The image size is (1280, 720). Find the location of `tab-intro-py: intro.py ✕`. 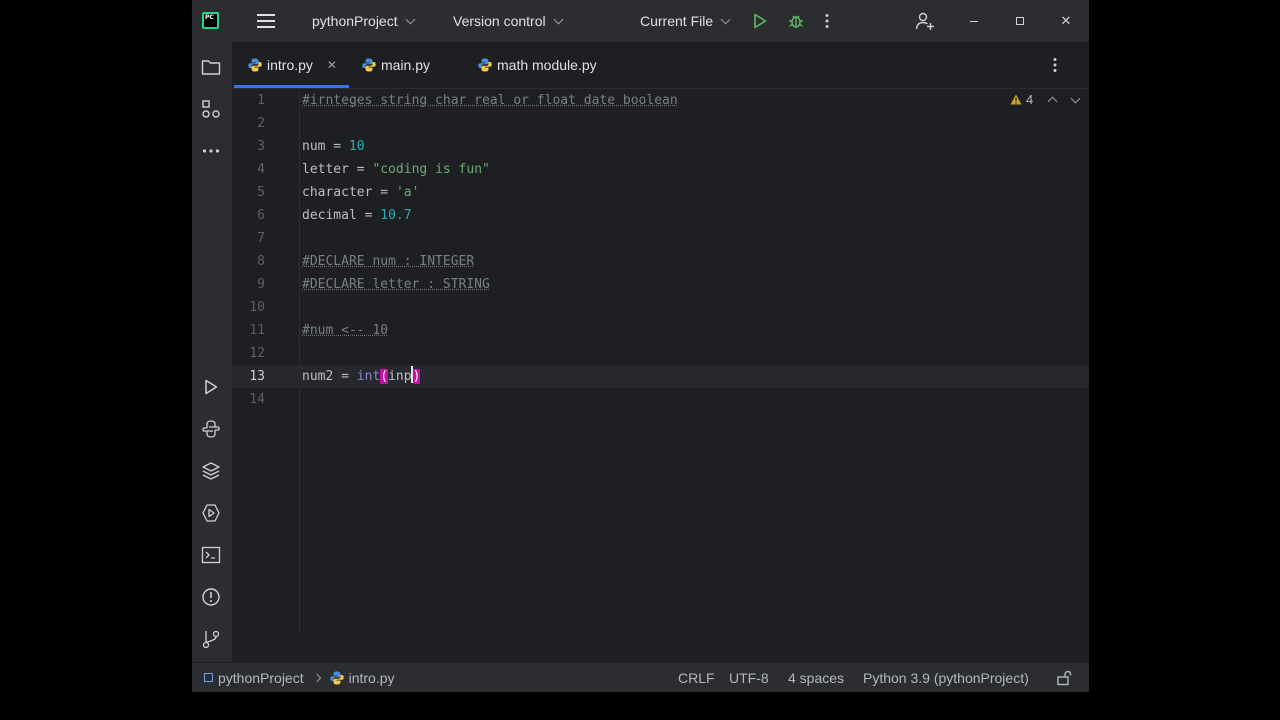

tab-intro-py: intro.py ✕ is located at coordinates (292, 65).